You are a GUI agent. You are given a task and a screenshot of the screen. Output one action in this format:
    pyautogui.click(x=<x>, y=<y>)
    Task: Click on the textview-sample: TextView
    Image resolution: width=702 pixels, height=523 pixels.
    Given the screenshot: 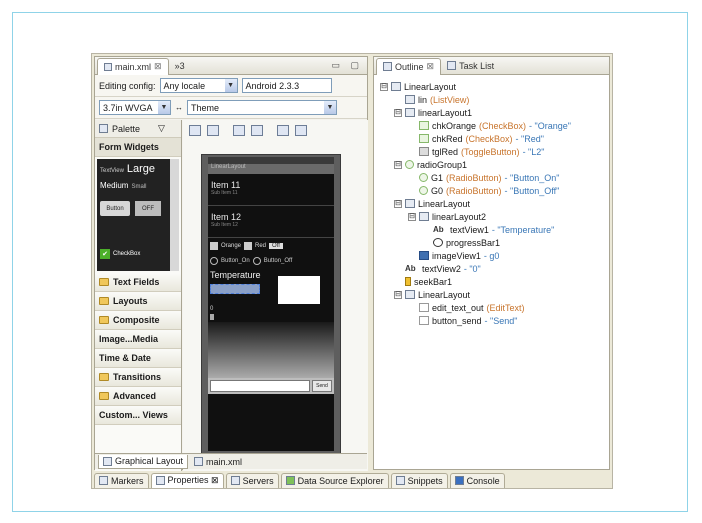 What is the action you would take?
    pyautogui.click(x=112, y=171)
    